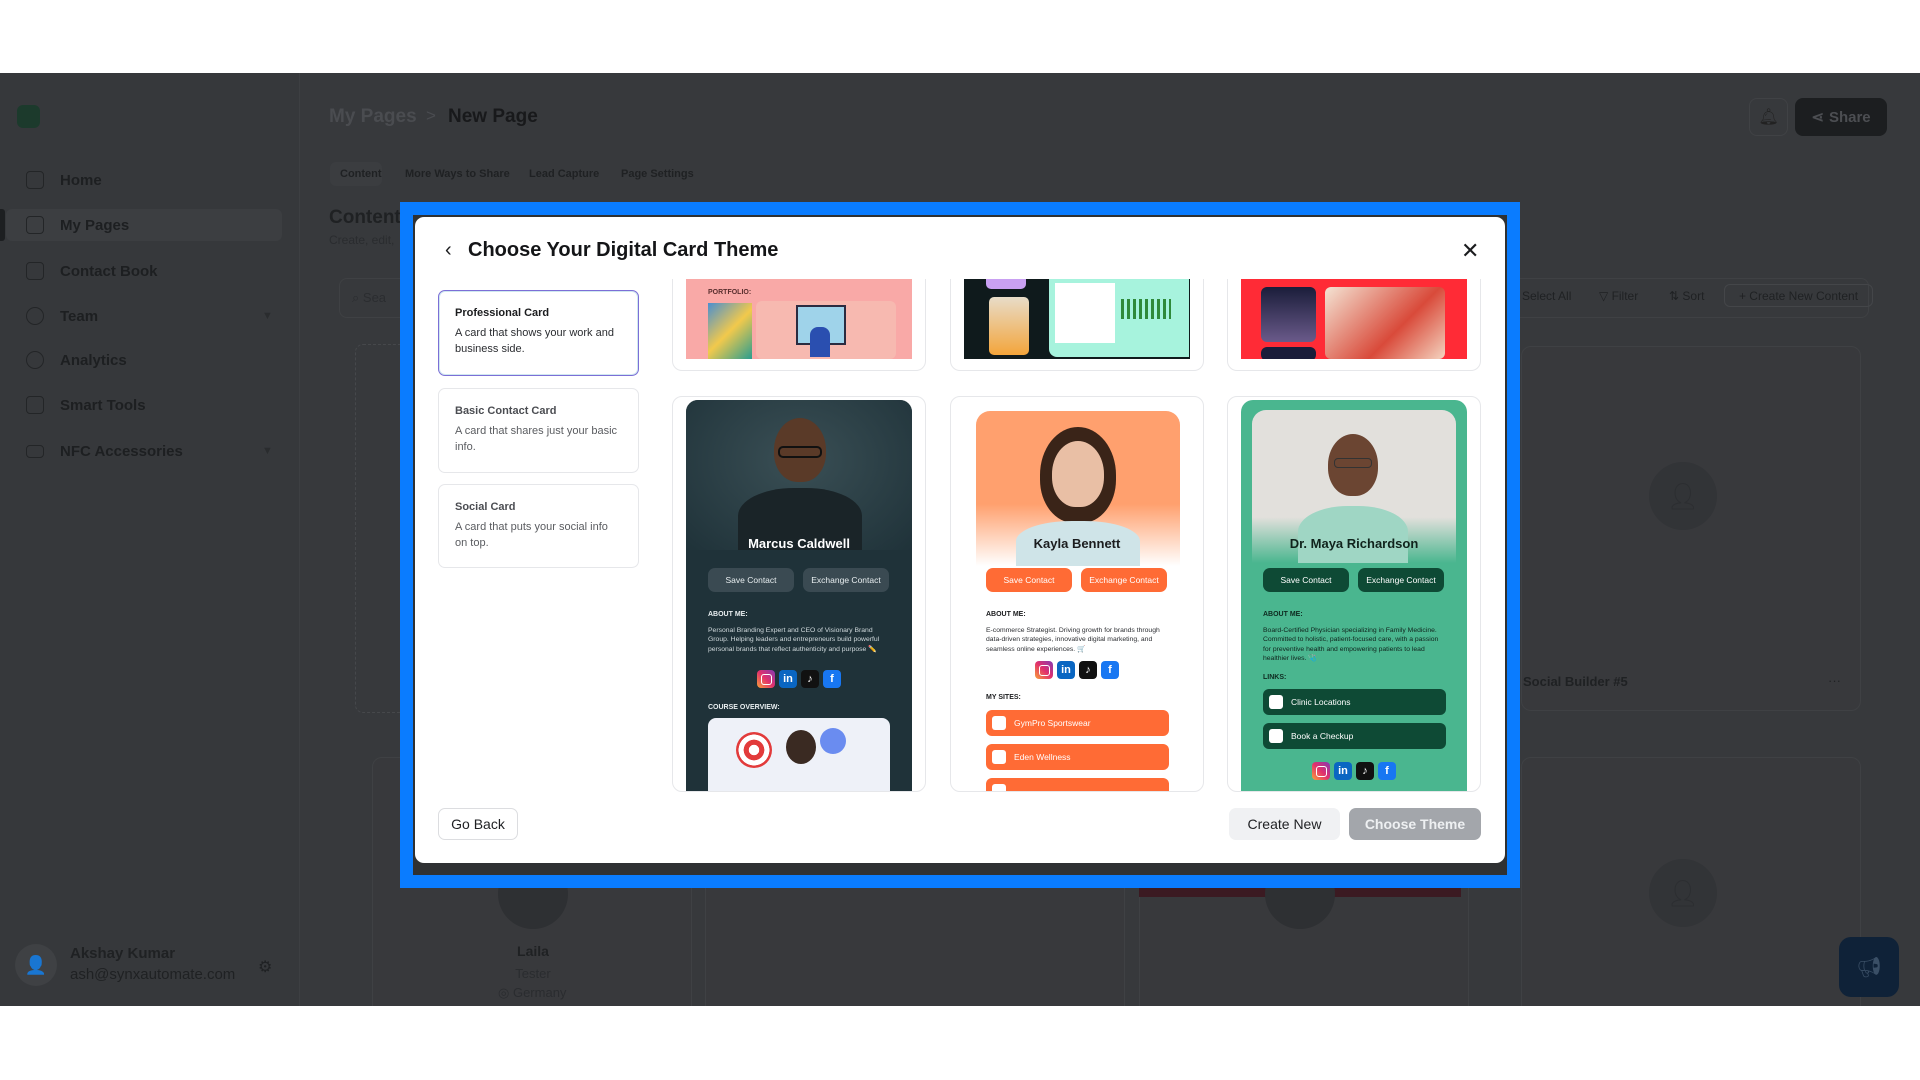 The width and height of the screenshot is (1920, 1080). What do you see at coordinates (1834, 680) in the screenshot?
I see `more-options-icon: ···` at bounding box center [1834, 680].